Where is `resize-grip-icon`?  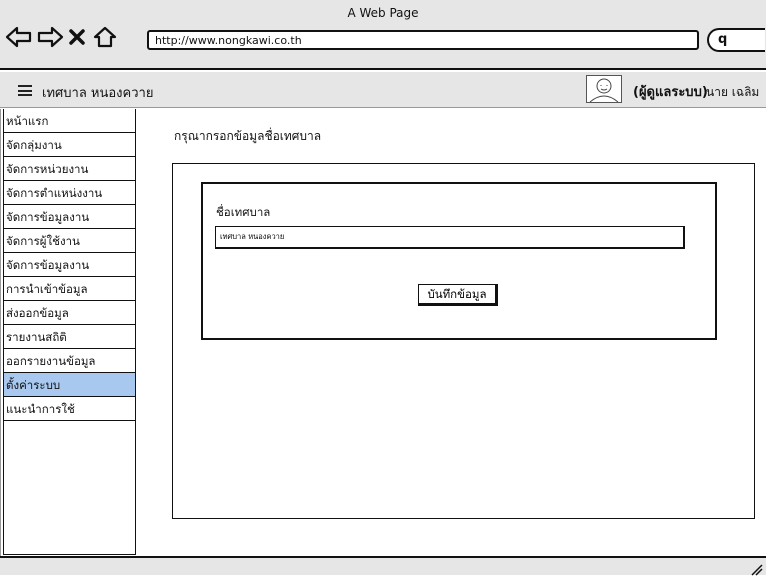 resize-grip-icon is located at coordinates (757, 568).